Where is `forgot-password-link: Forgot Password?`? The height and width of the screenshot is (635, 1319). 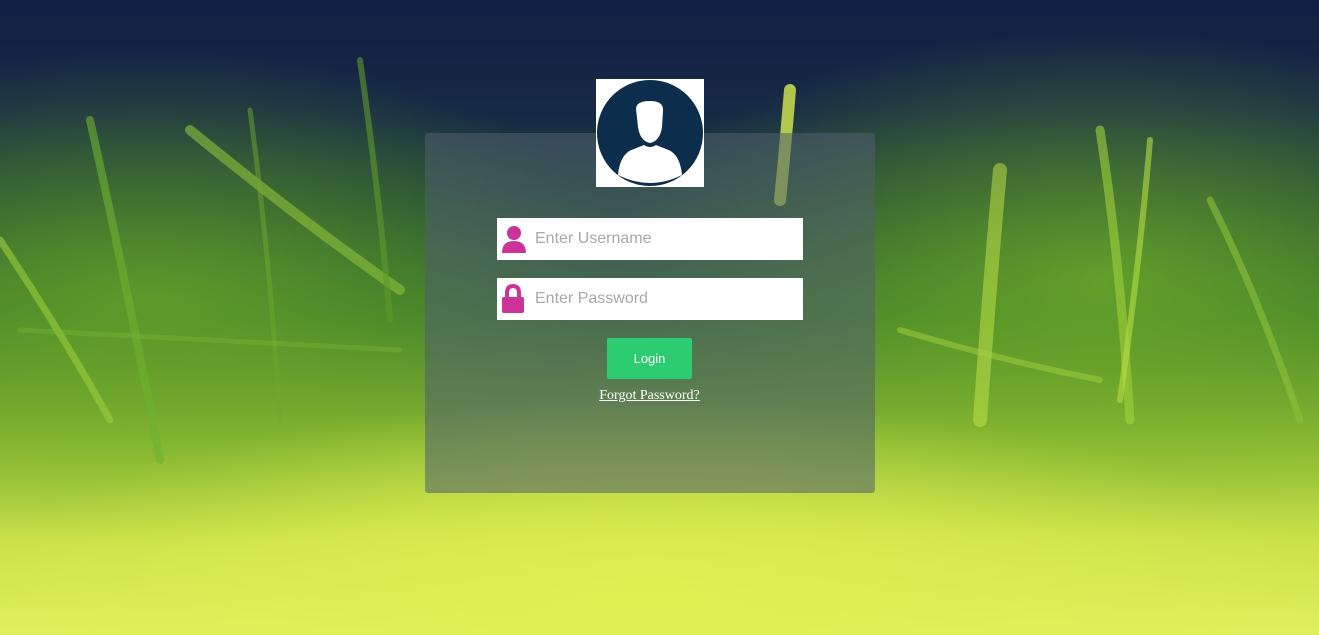
forgot-password-link: Forgot Password? is located at coordinates (649, 395).